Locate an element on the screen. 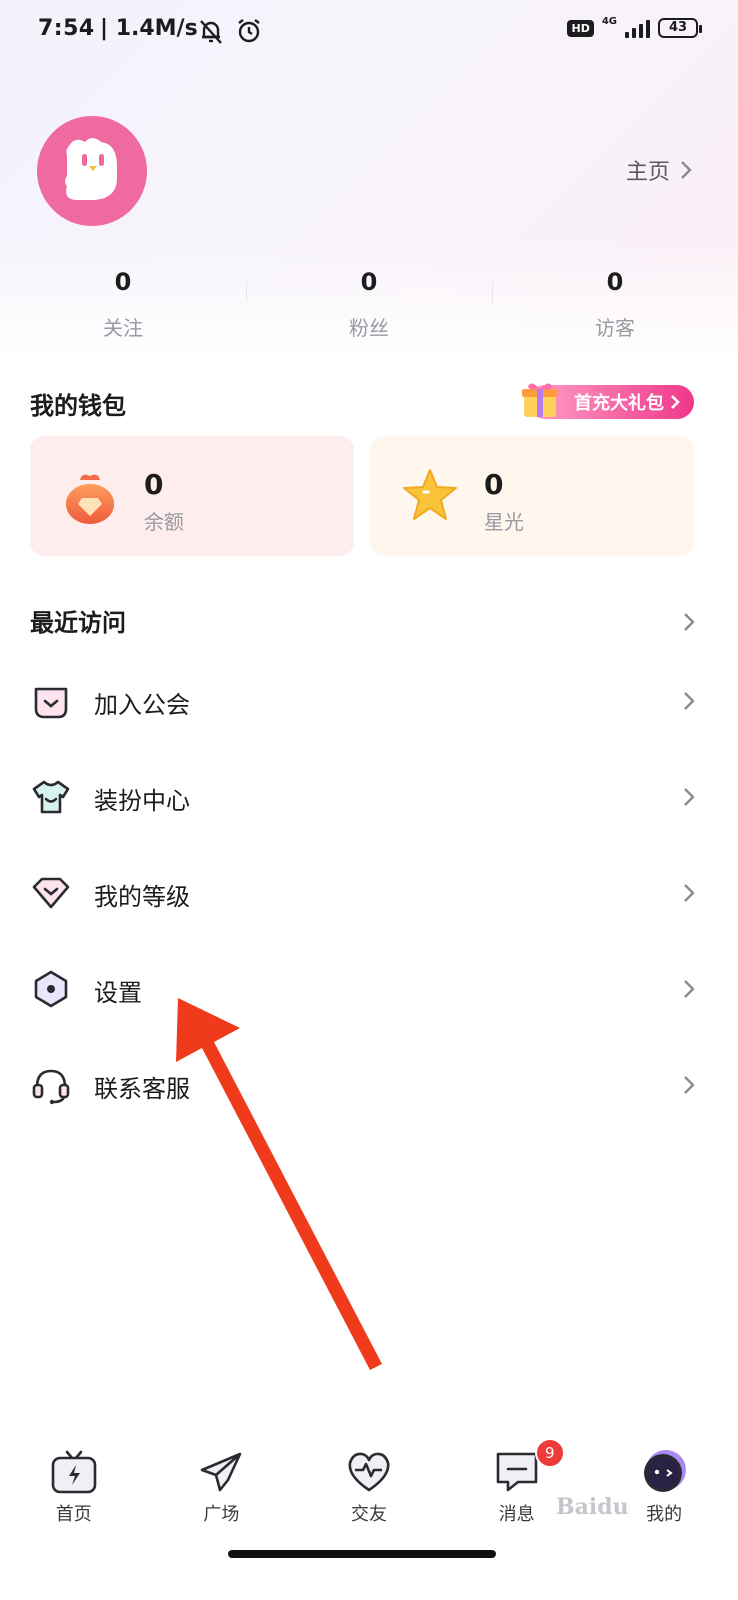 This screenshot has height=1600, width=738. homepage-link-label: 主页 is located at coordinates (647, 172).